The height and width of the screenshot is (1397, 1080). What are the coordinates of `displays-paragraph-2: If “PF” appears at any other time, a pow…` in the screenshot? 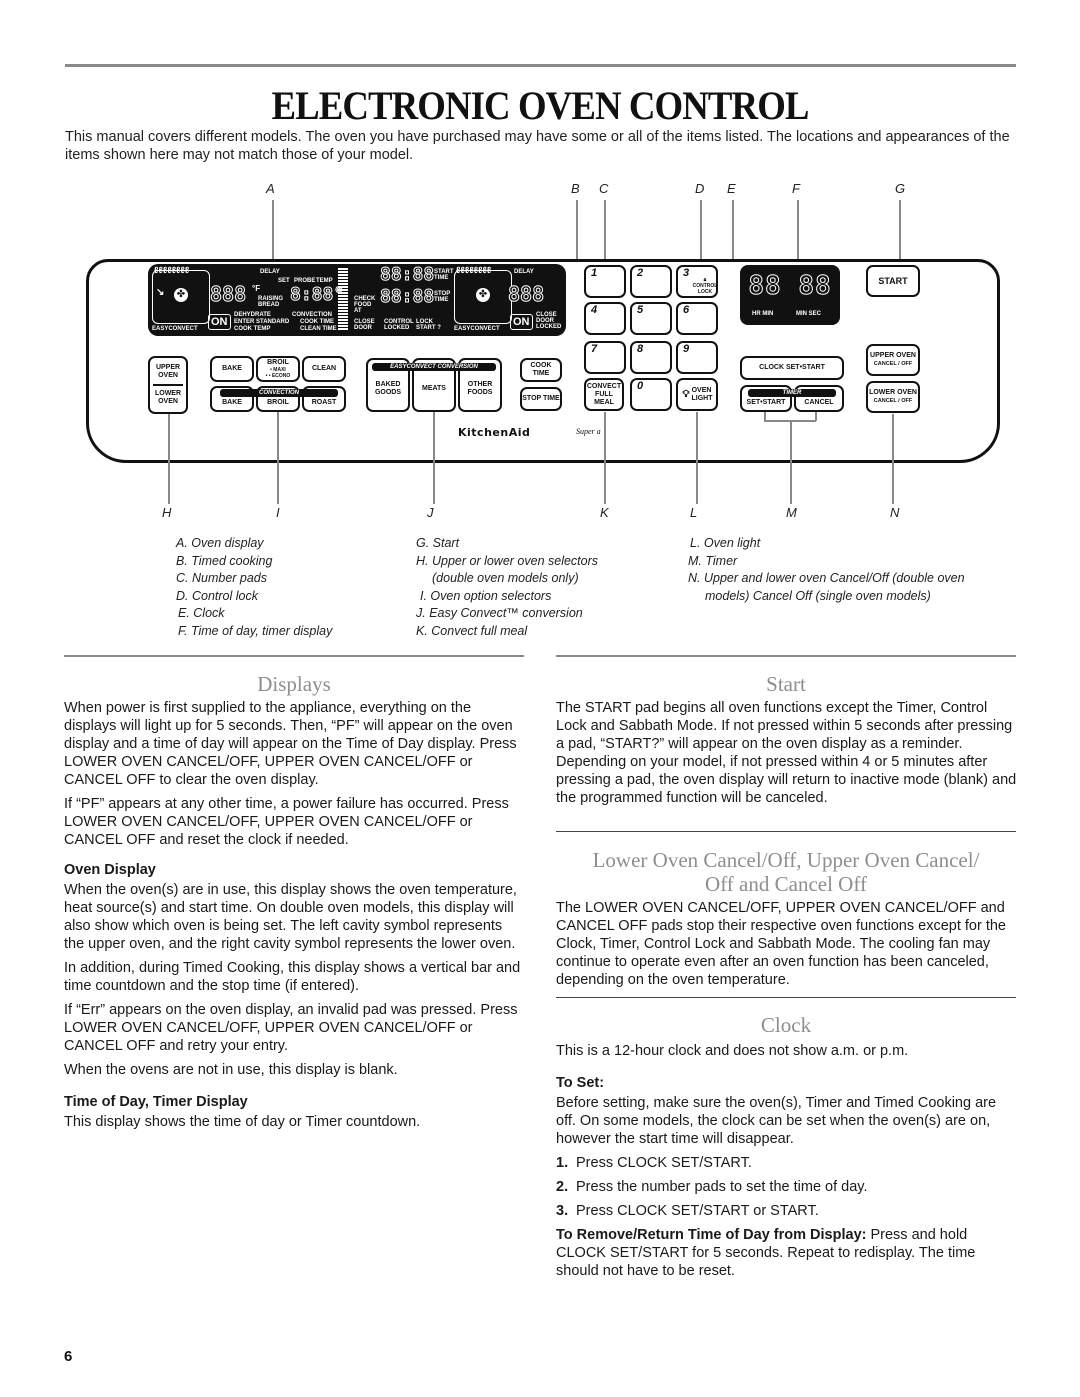 It's located at (286, 822).